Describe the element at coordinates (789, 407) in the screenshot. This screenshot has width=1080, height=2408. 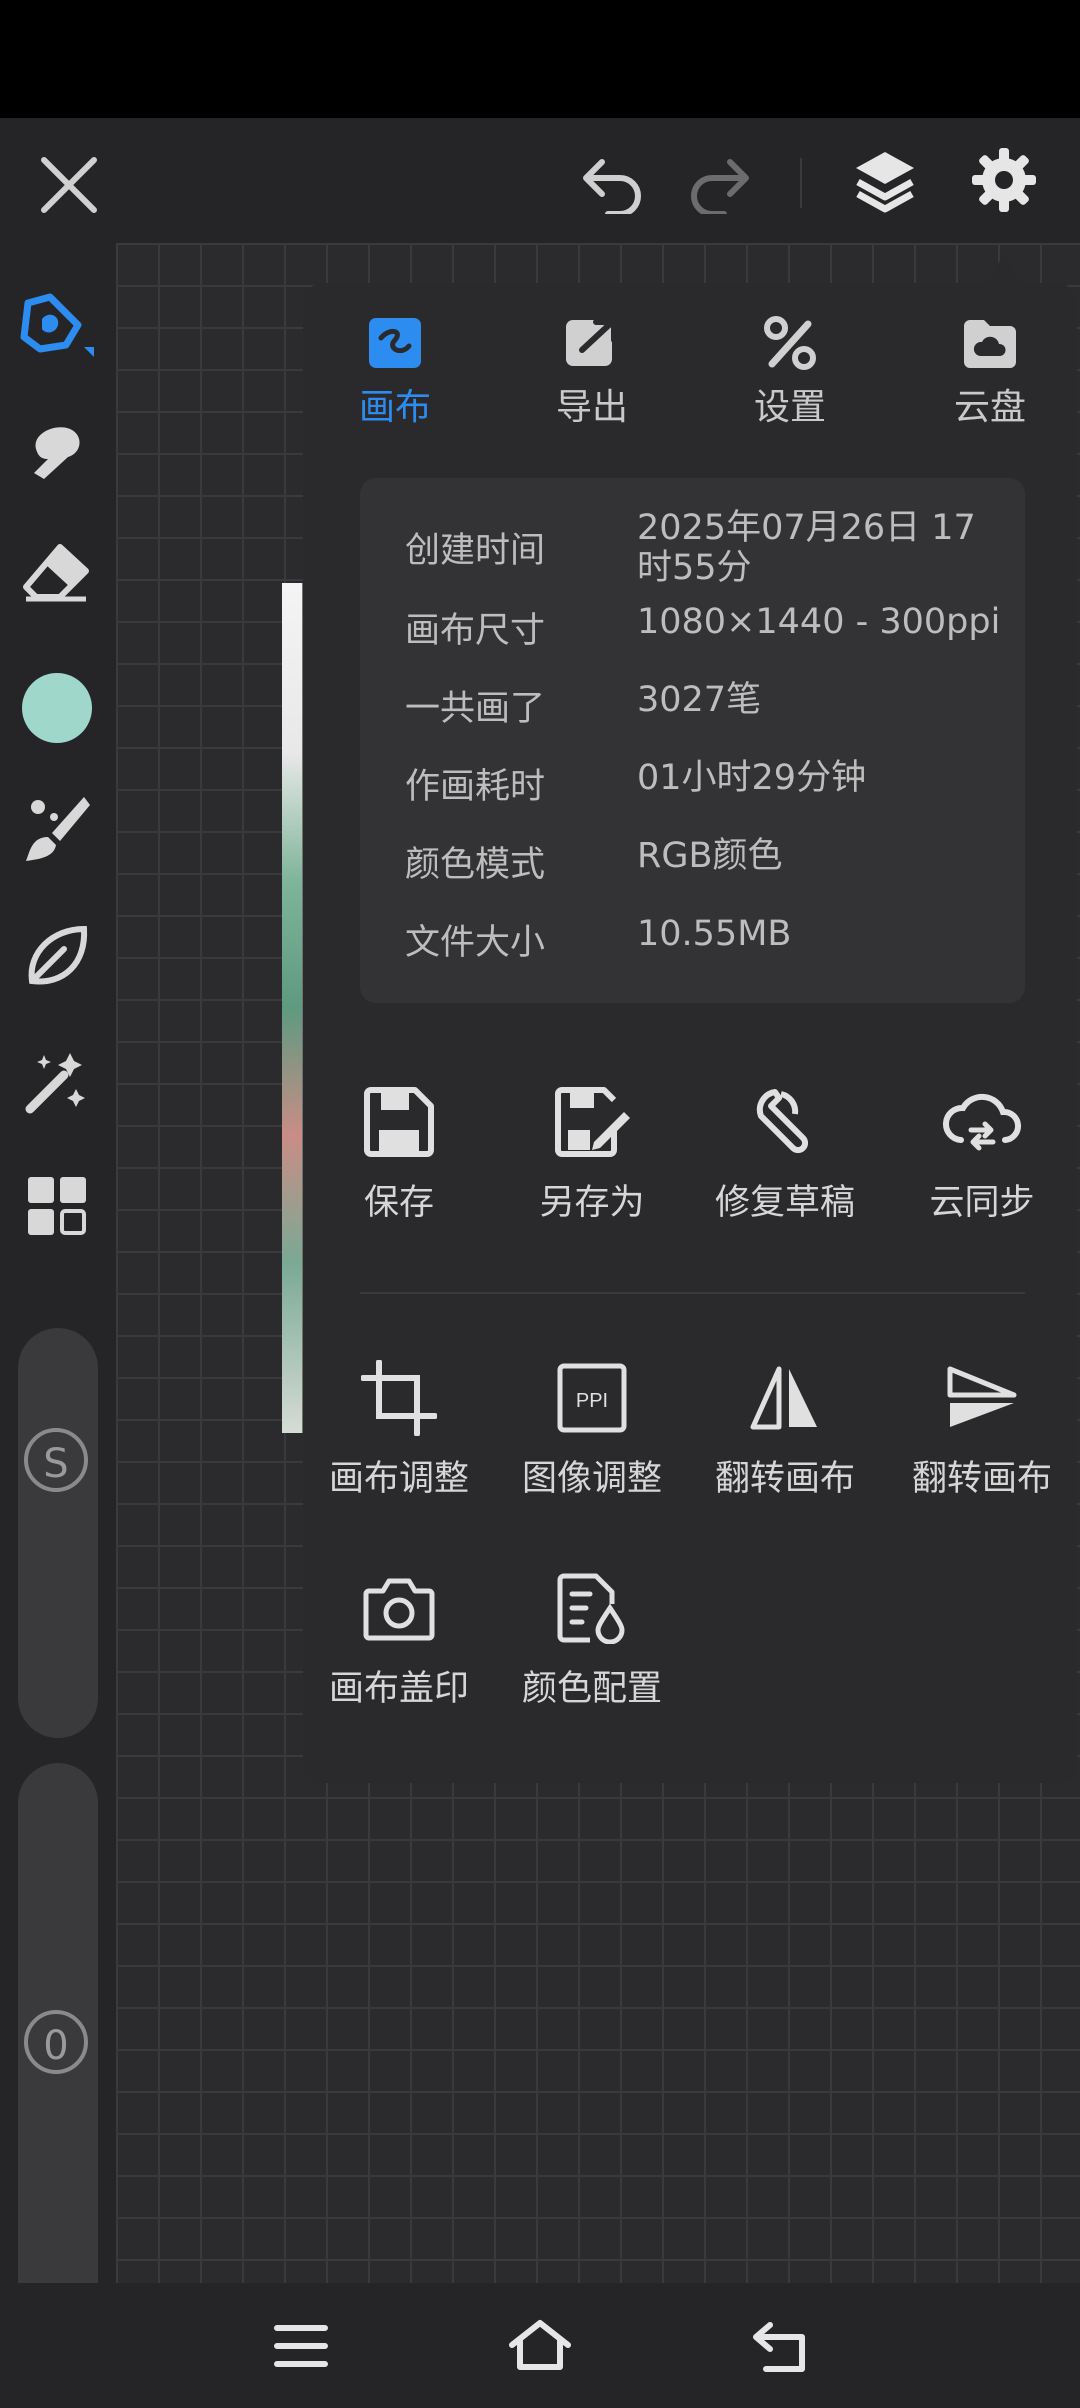
I see `tab-label: 设置` at that location.